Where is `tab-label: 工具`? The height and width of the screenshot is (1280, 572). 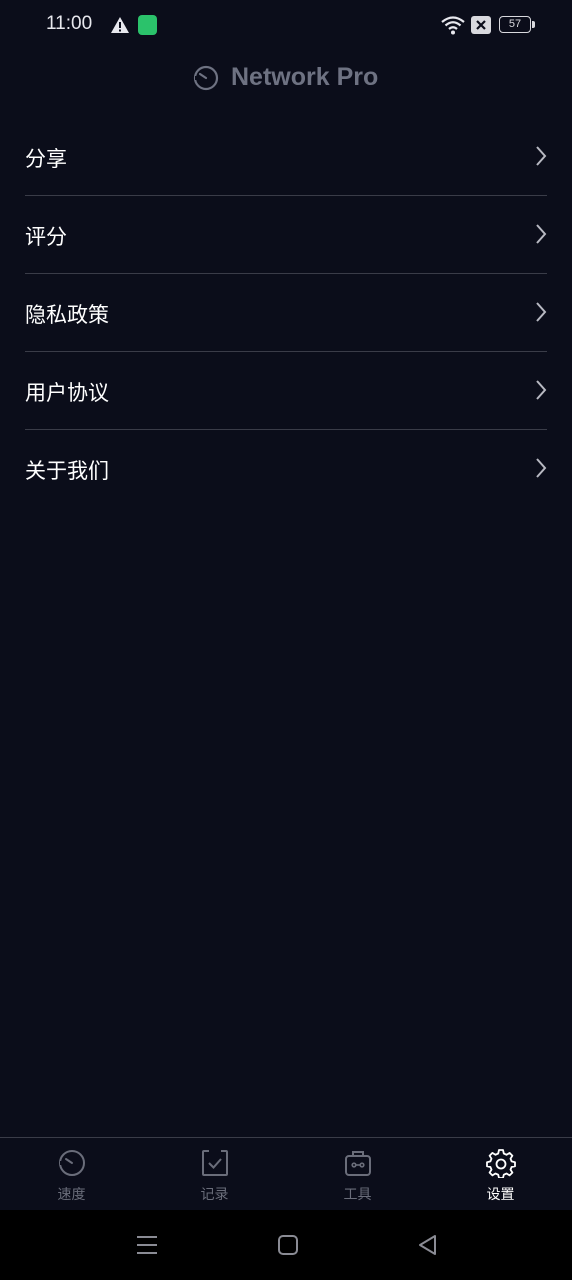
tab-label: 工具 is located at coordinates (357, 1195).